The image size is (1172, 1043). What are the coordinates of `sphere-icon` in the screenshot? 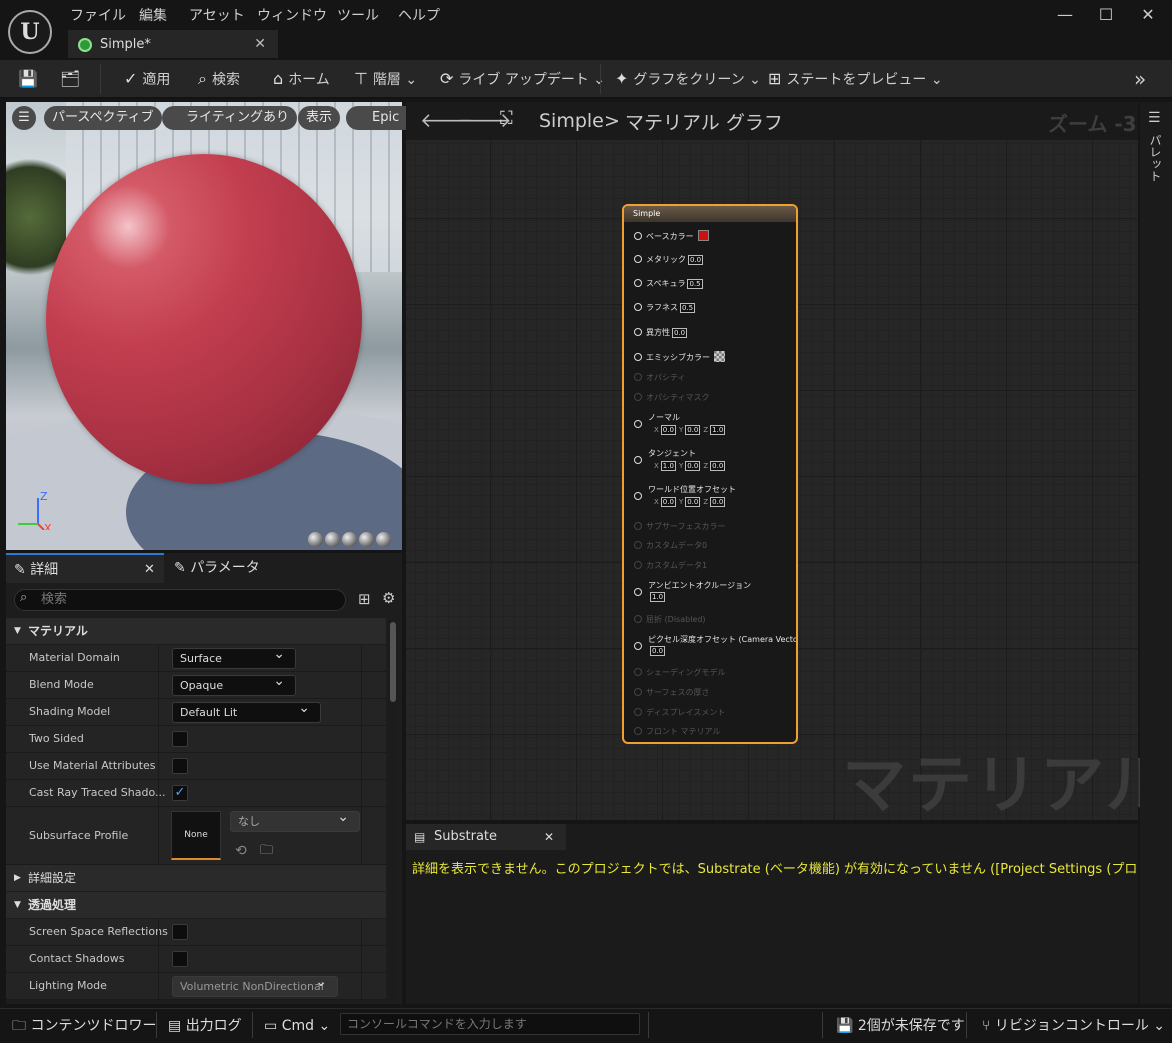 It's located at (332, 539).